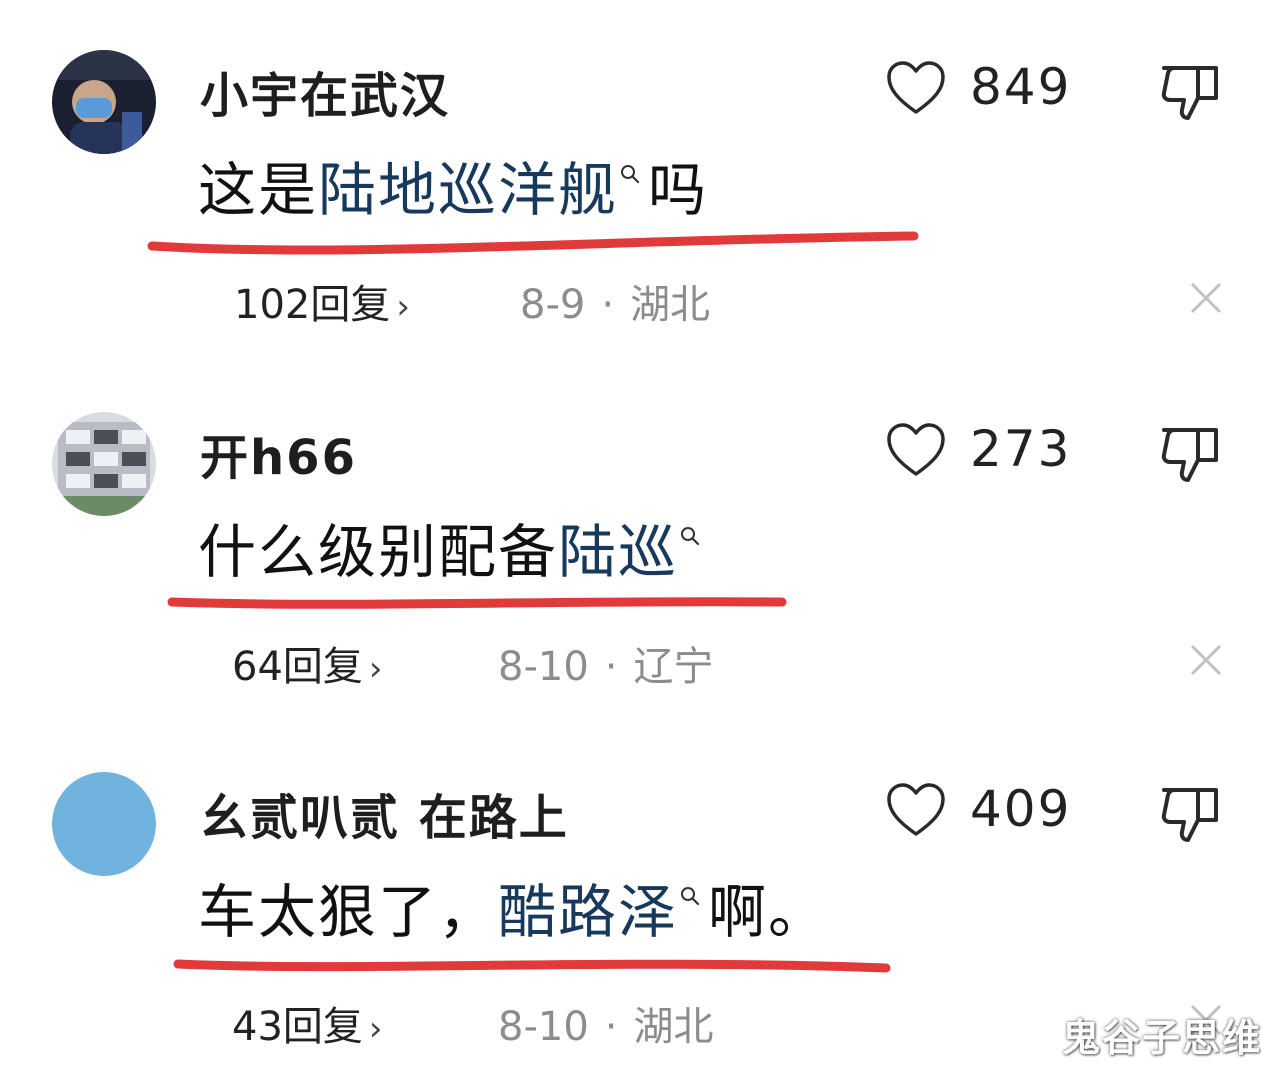 The image size is (1280, 1080). What do you see at coordinates (1021, 87) in the screenshot?
I see `like-count: 849` at bounding box center [1021, 87].